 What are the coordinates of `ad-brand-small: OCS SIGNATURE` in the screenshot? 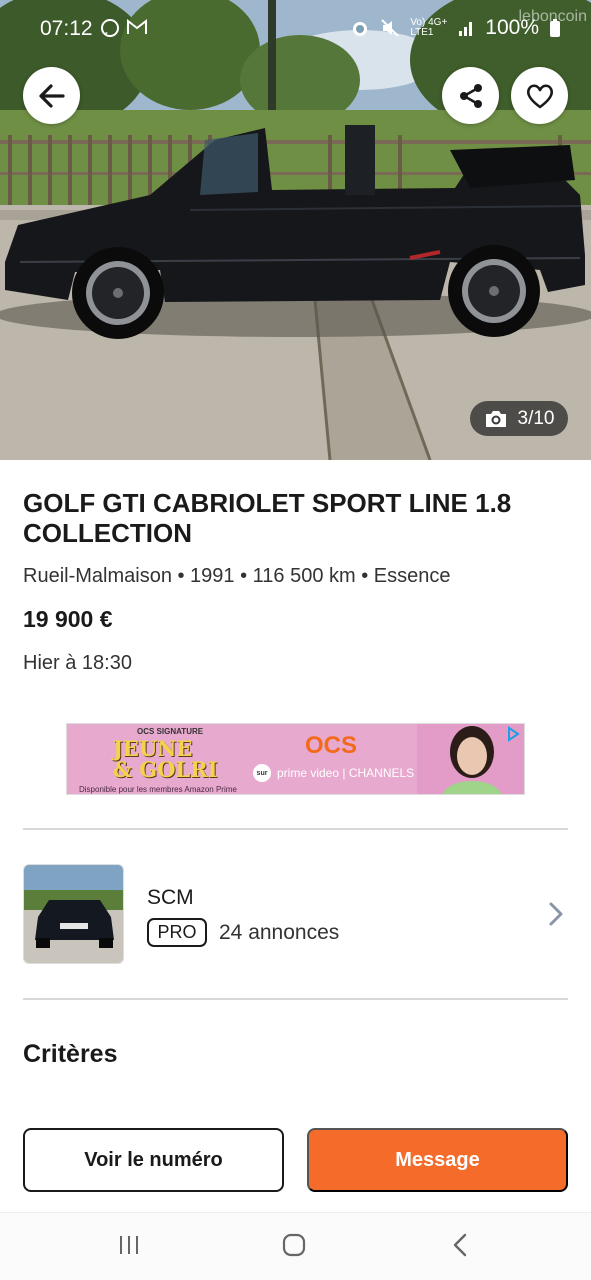 It's located at (170, 731).